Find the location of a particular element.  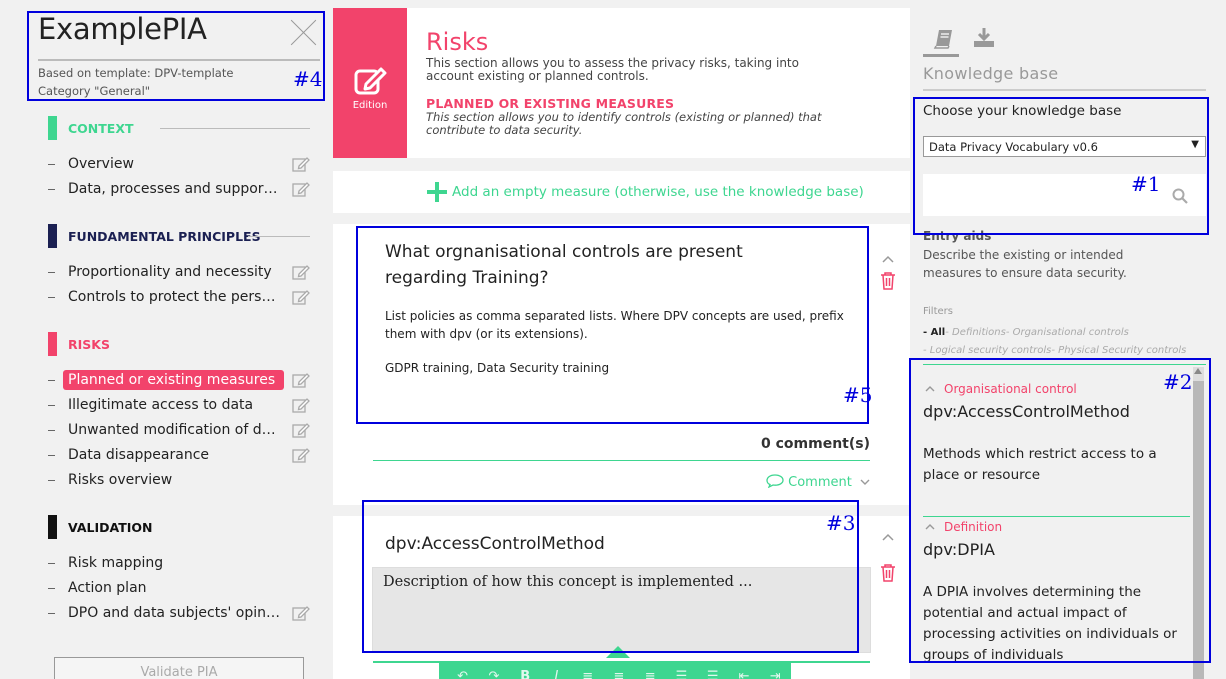

sidebar-item-risks-overview: Risks overview is located at coordinates (179, 481).